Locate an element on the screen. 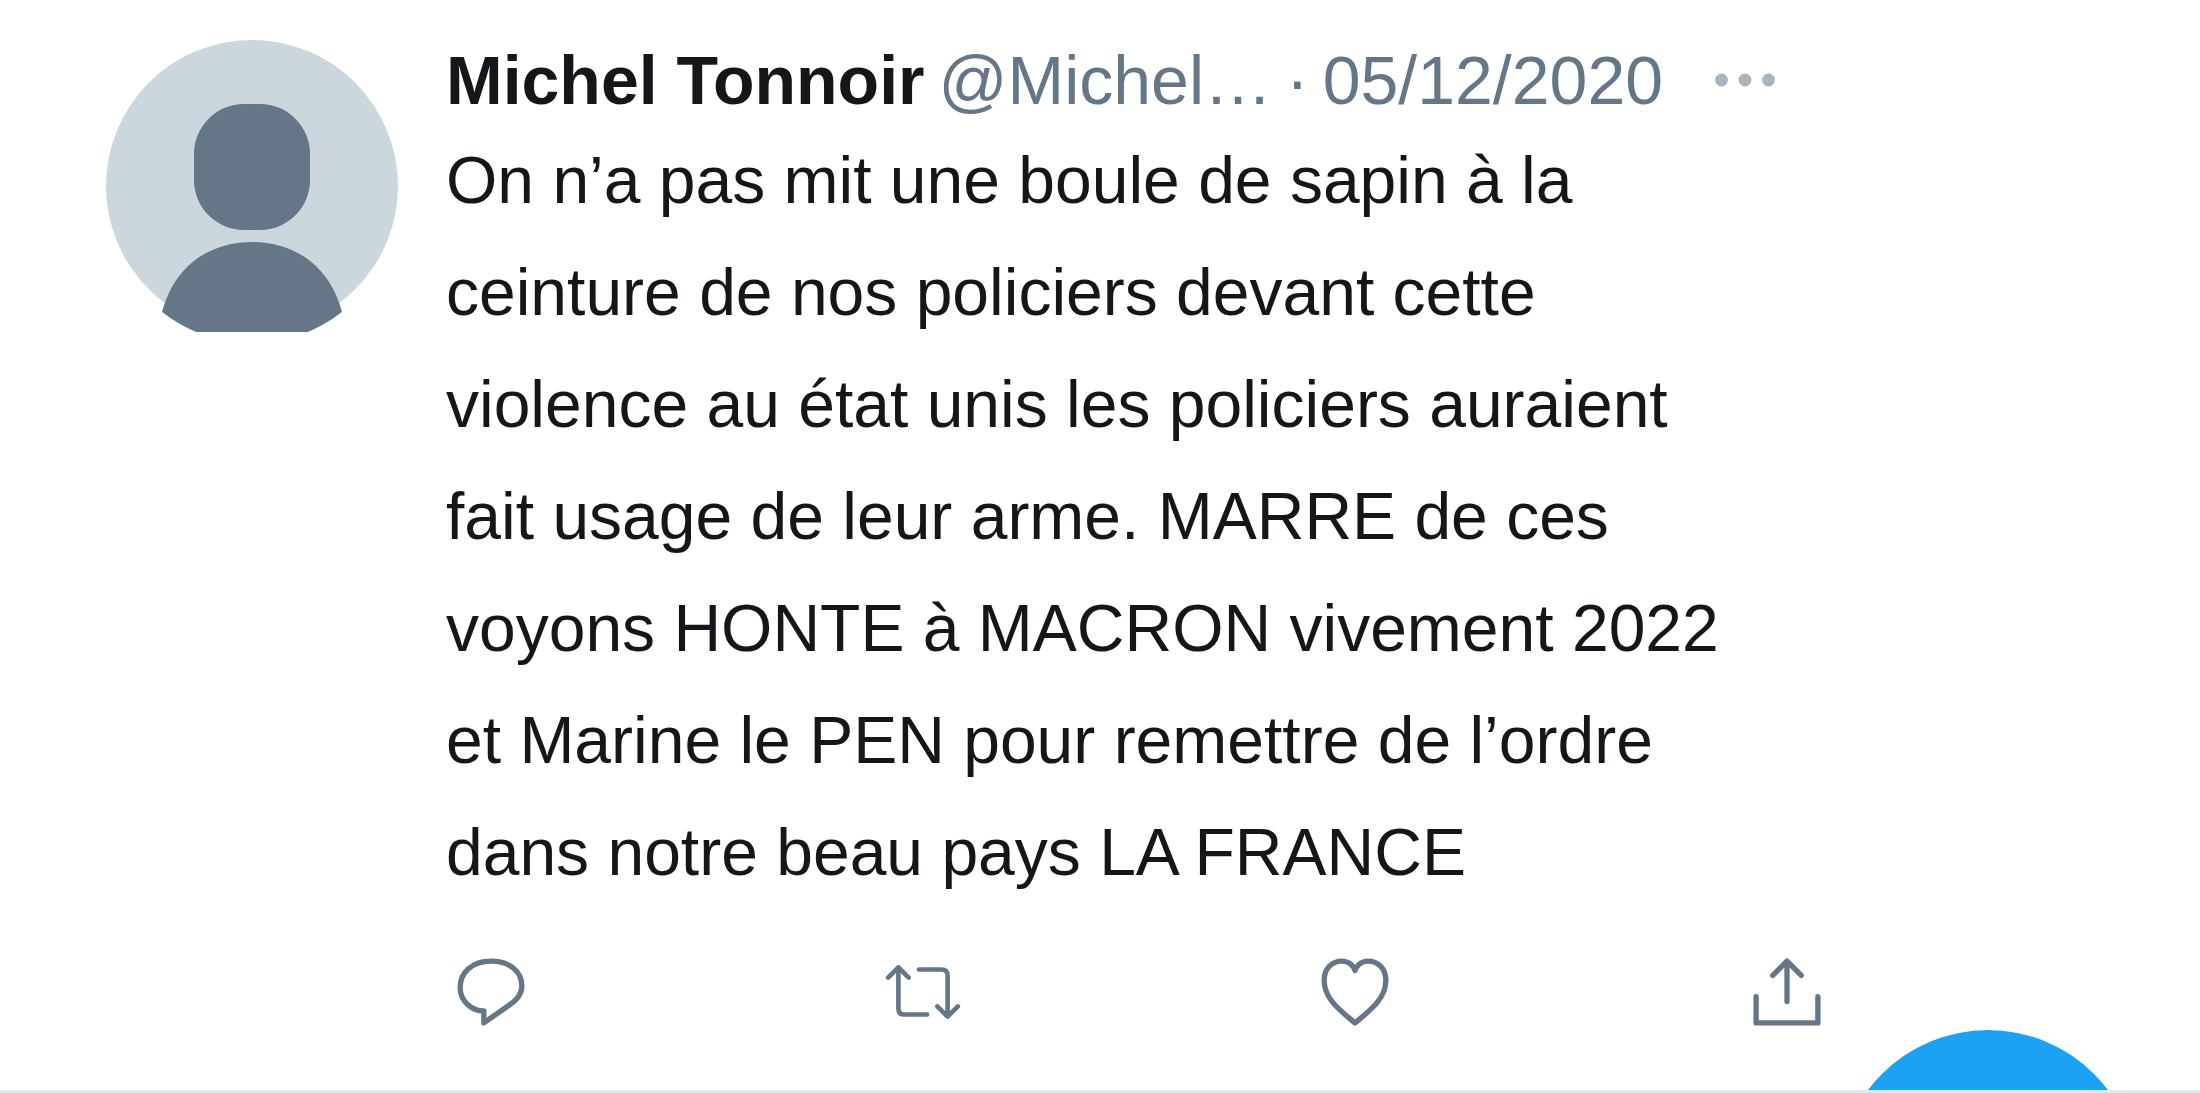 The height and width of the screenshot is (1093, 2200). tweet-date: 05/12/2020 is located at coordinates (1493, 80).